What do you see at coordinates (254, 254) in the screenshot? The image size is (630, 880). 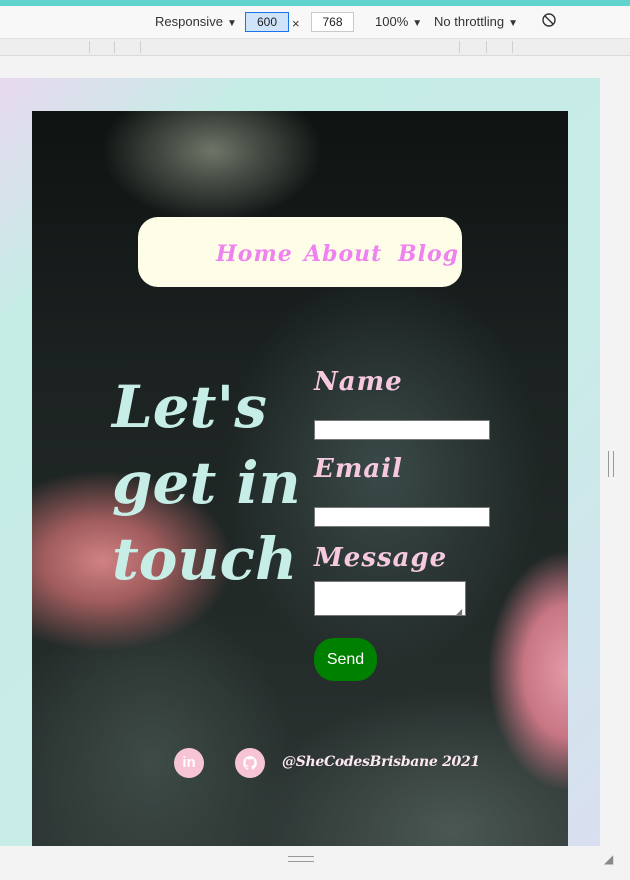 I see `nav-link-home: Home` at bounding box center [254, 254].